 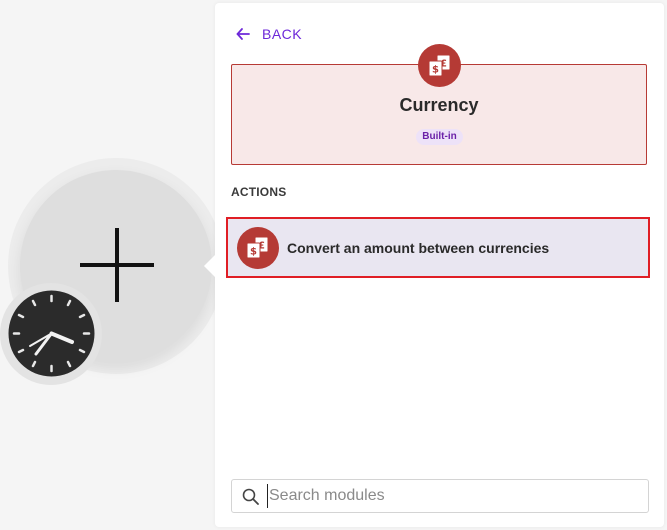 What do you see at coordinates (439, 105) in the screenshot?
I see `app-title: Currency` at bounding box center [439, 105].